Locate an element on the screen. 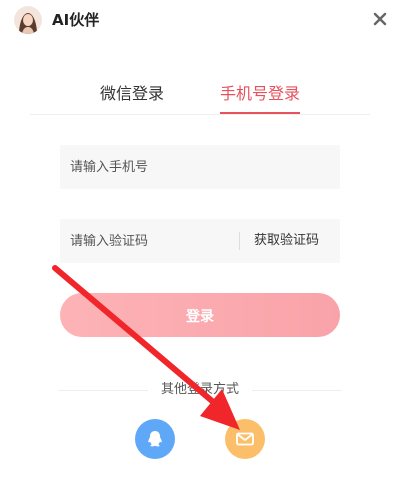  tab-wechat-login: 微信登录 is located at coordinates (132, 96).